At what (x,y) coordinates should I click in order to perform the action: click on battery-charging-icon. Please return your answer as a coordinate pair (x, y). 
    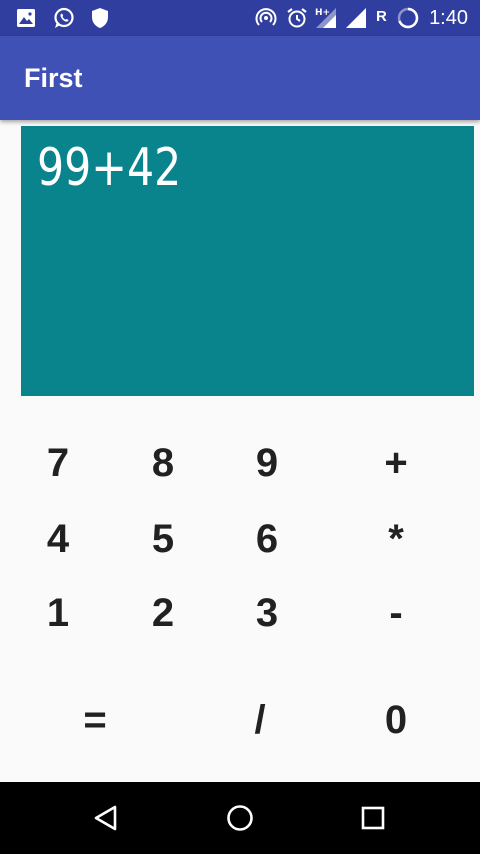
    Looking at the image, I should click on (408, 18).